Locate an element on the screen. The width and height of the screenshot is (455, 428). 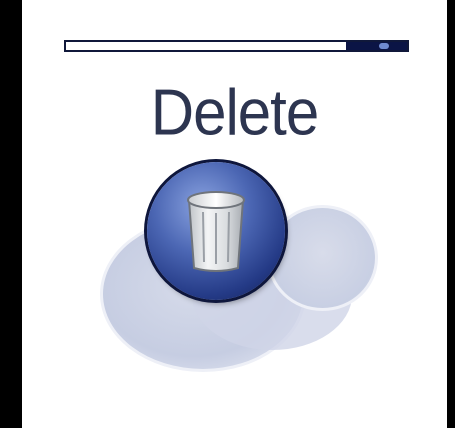
progress-glint is located at coordinates (384, 46).